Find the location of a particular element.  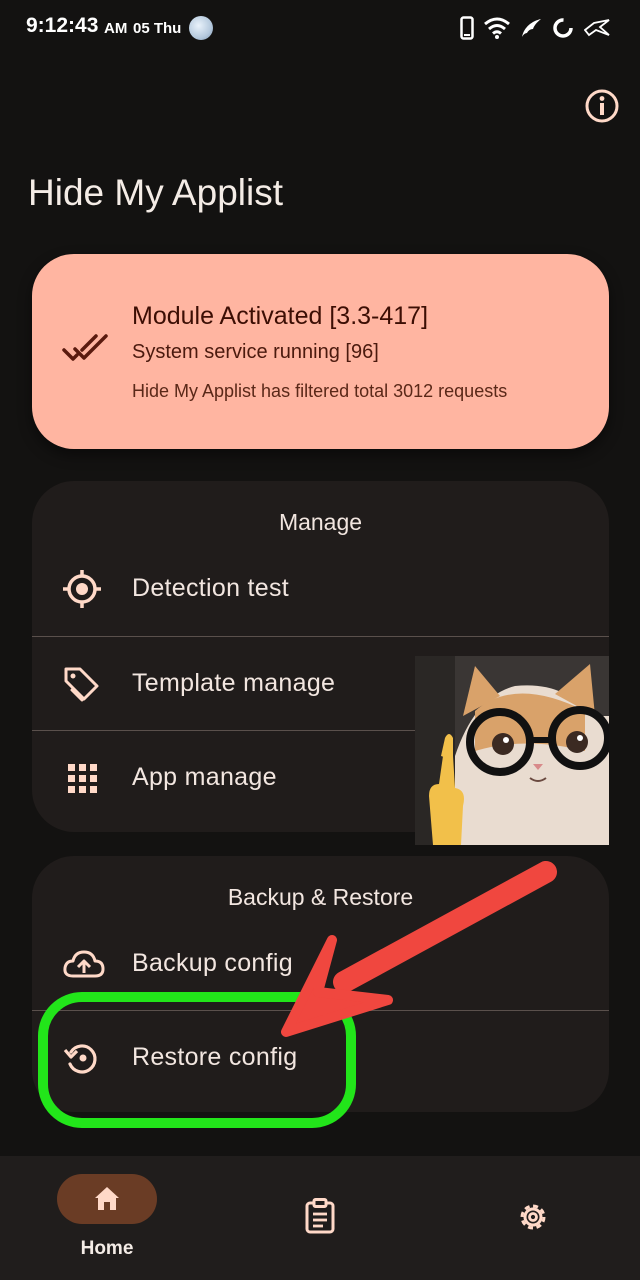

settings-icon is located at coordinates (533, 1217).